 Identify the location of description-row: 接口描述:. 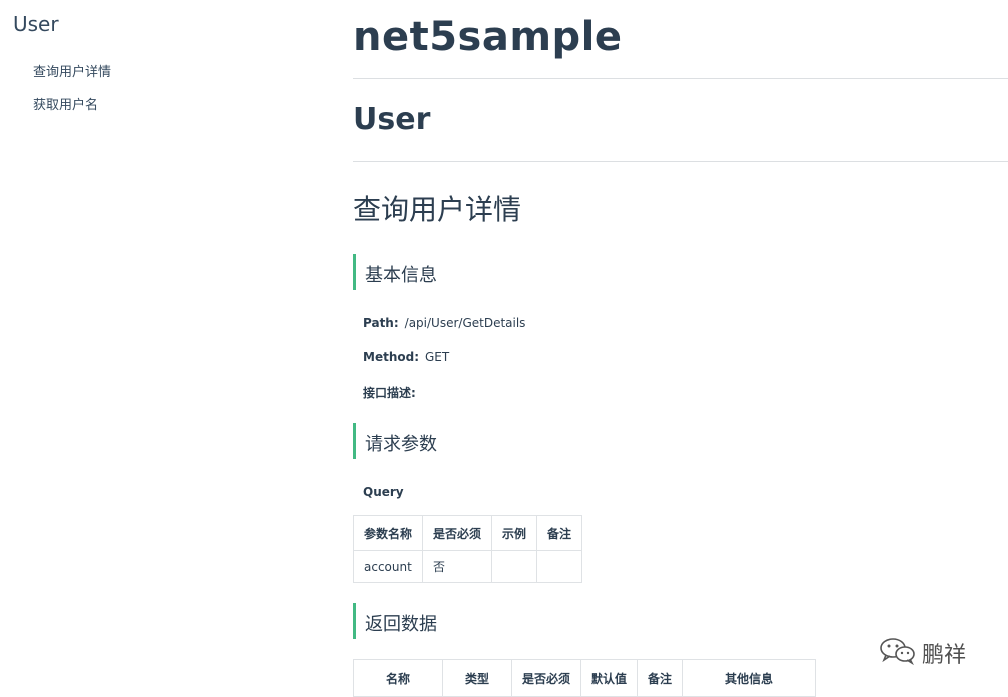
(392, 392).